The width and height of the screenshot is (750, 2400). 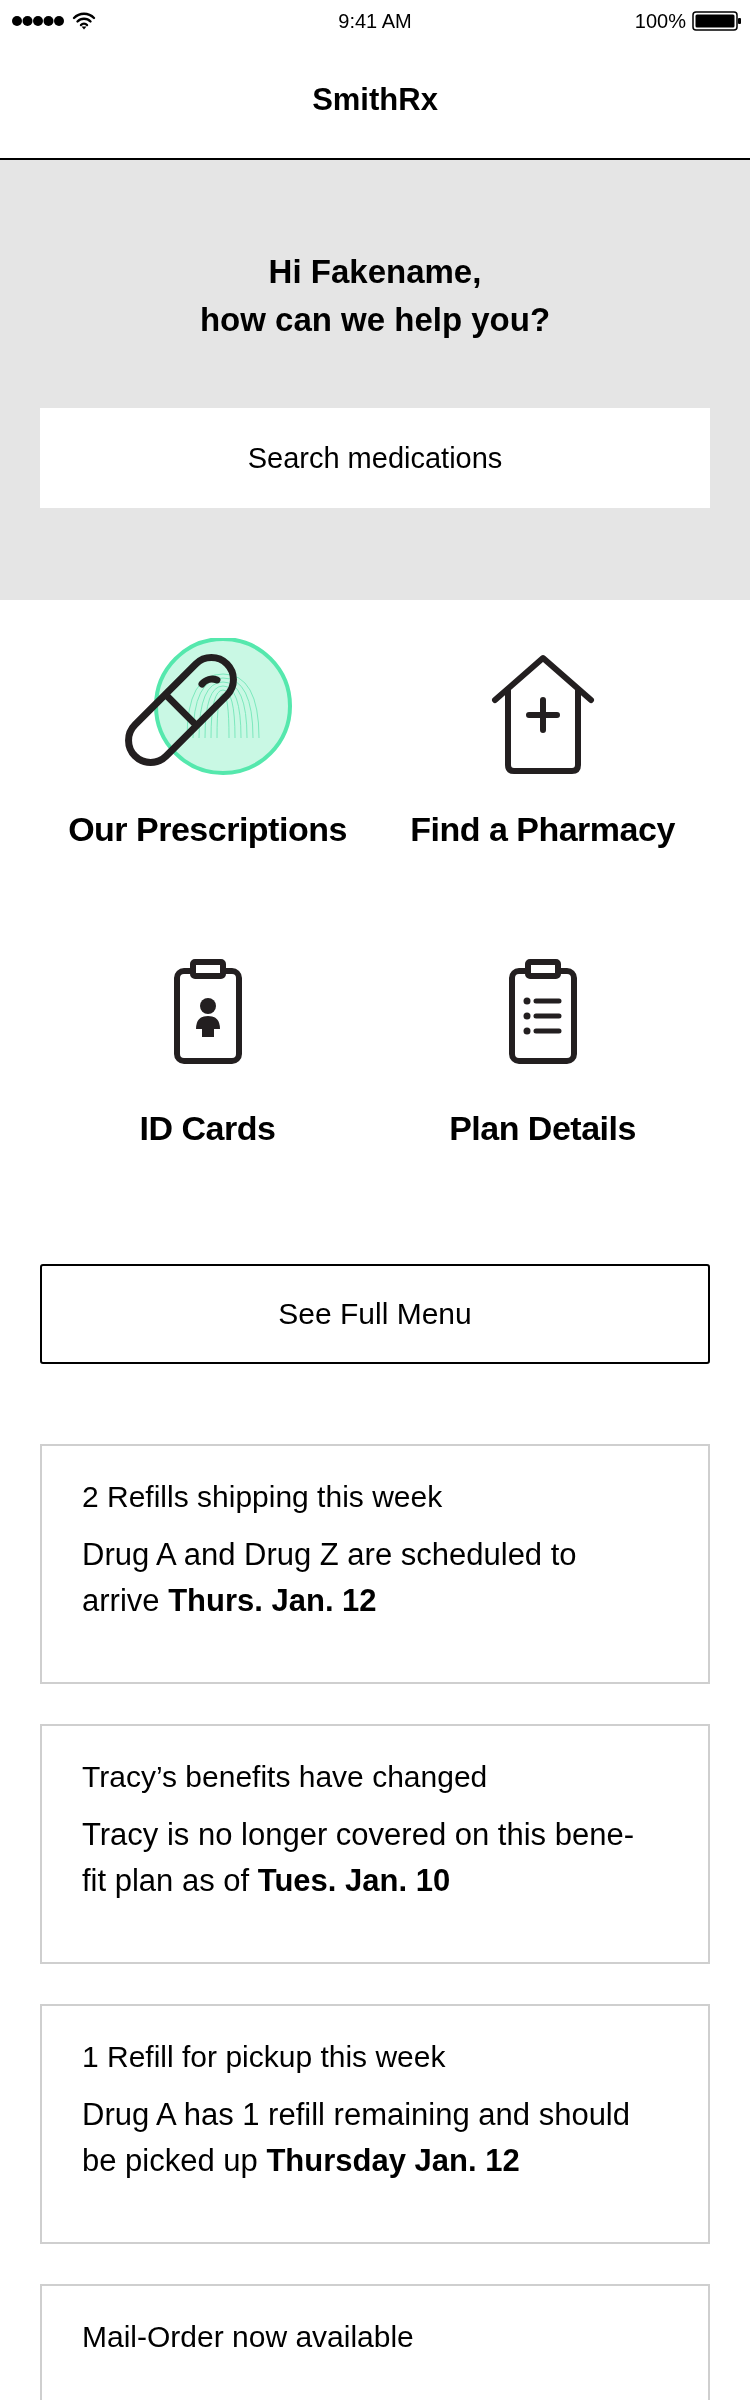 I want to click on card-message: Drug A has 1 refill remaining and should be picked up Thursday Jan. 12, so click(x=356, y=2138).